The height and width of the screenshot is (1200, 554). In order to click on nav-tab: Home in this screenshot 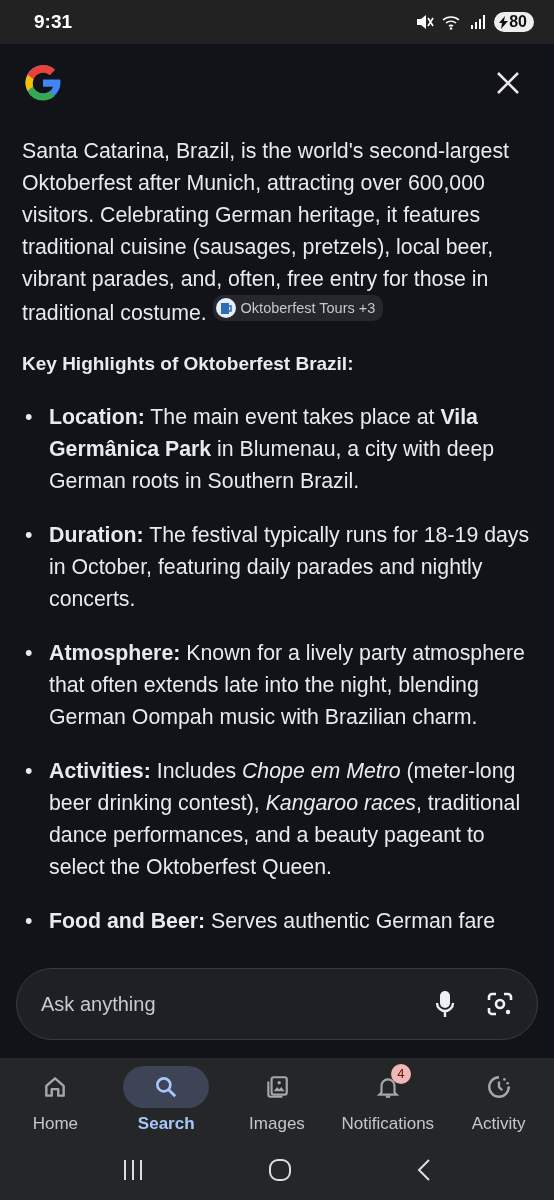, I will do `click(55, 1100)`.